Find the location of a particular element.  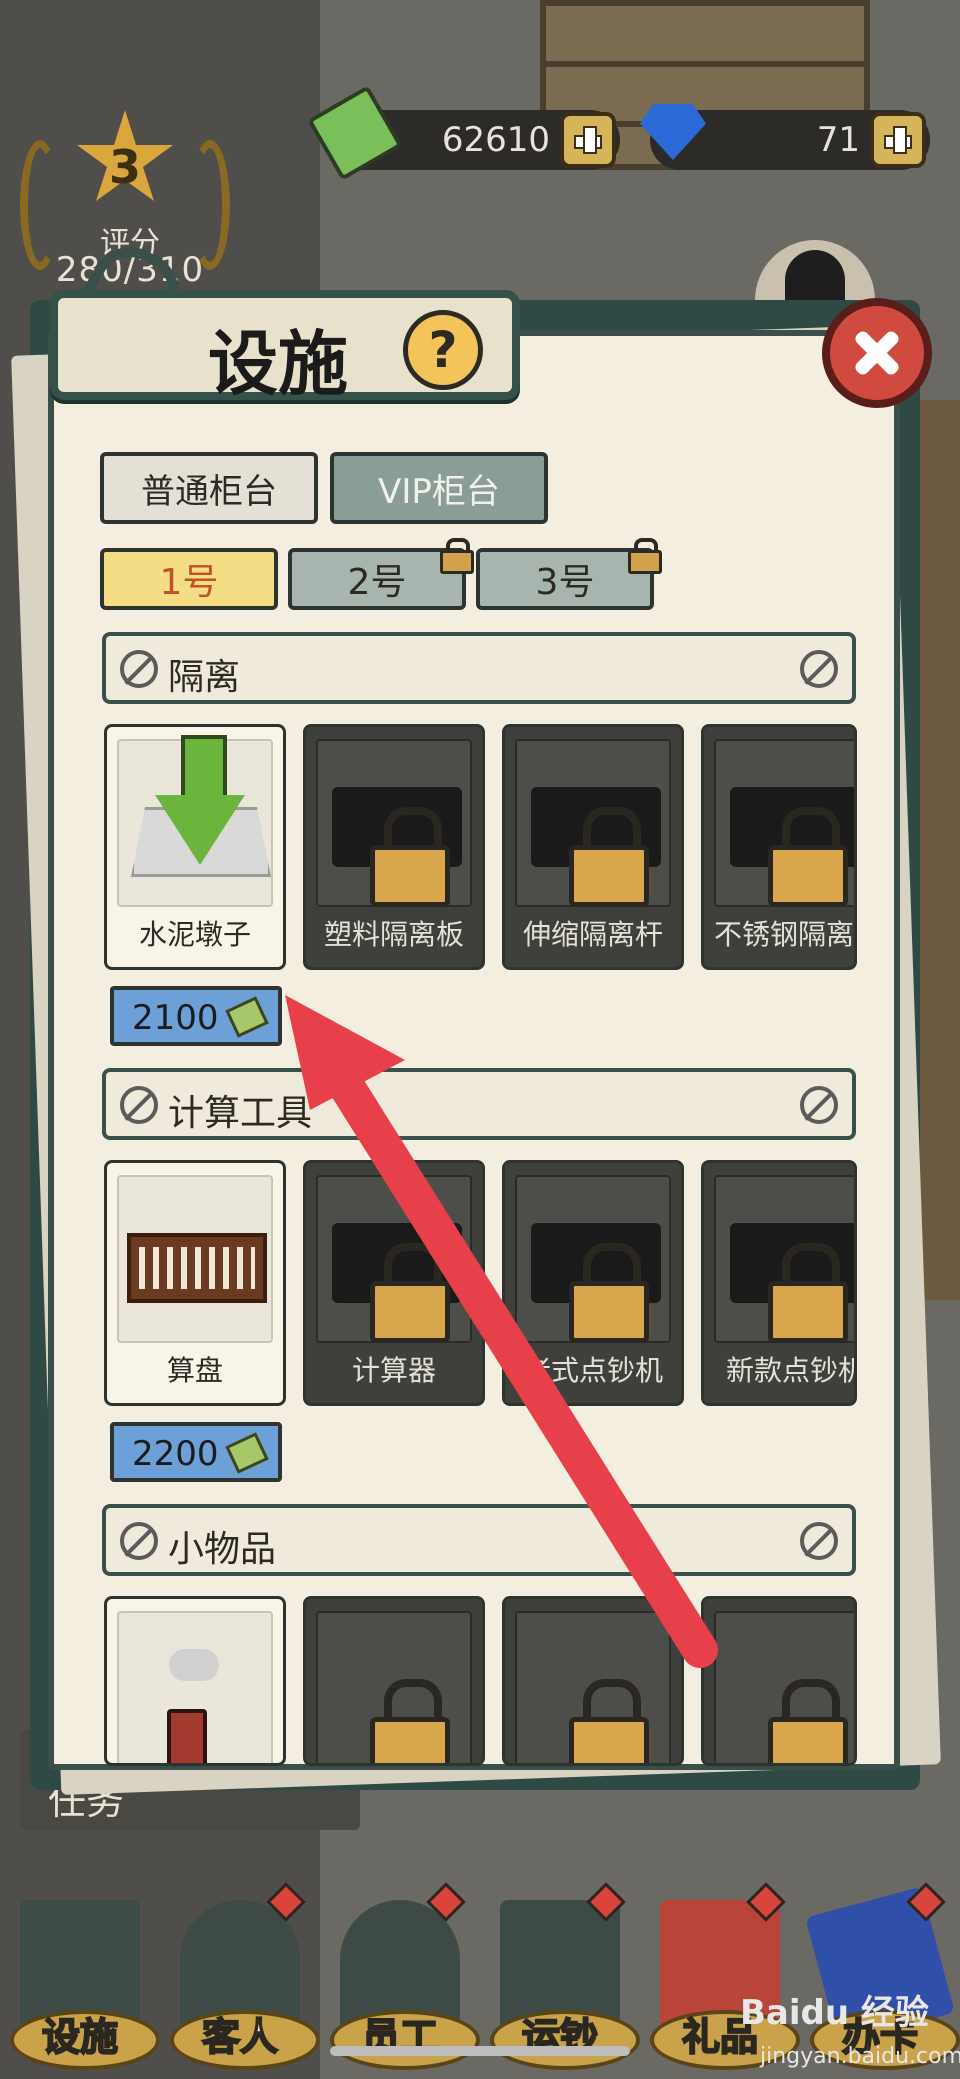

nav-item-facilities: 设施 is located at coordinates (80, 1974).